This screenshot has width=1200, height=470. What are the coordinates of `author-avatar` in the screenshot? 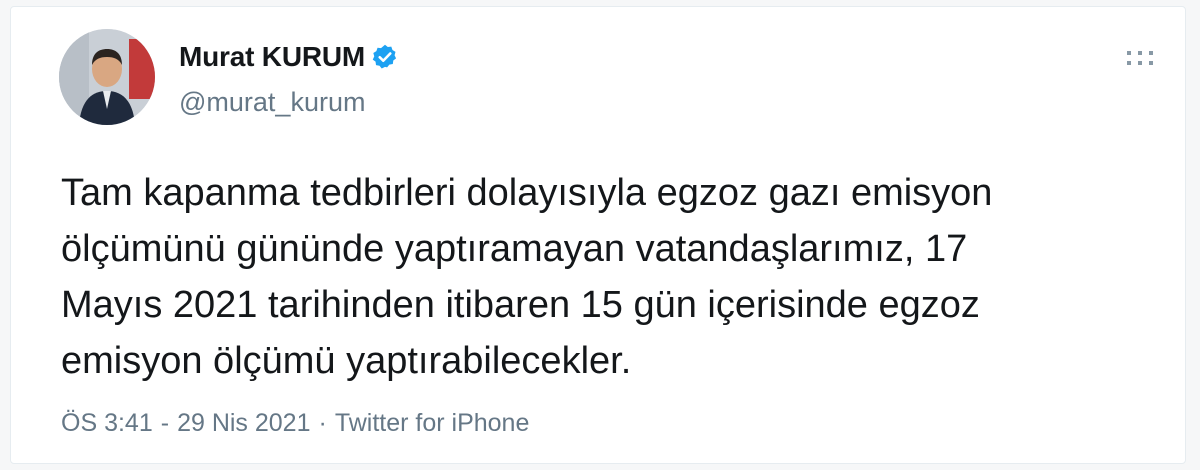 It's located at (107, 77).